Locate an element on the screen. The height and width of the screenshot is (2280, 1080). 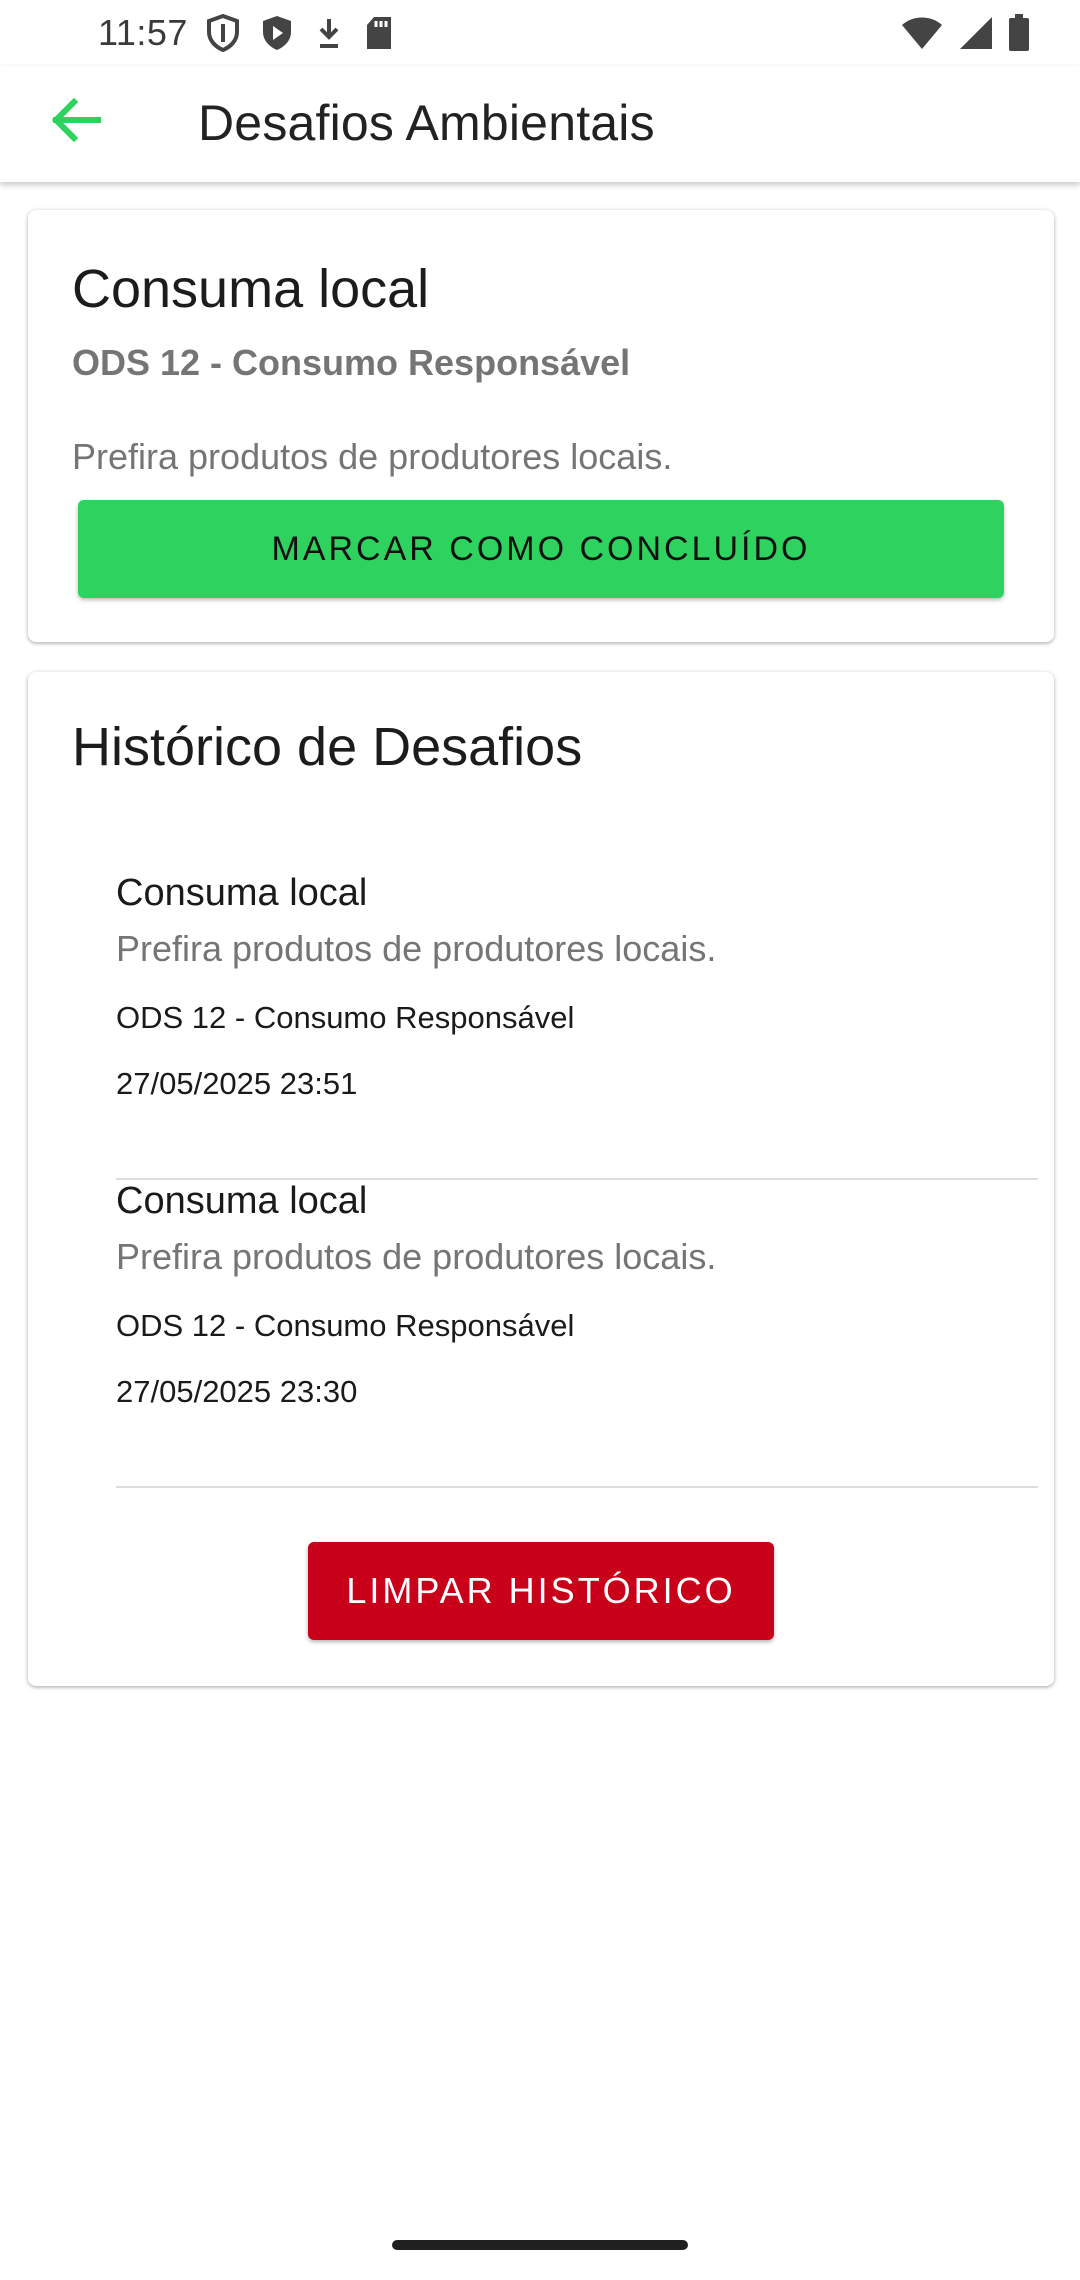
status-icons-right is located at coordinates (965, 33).